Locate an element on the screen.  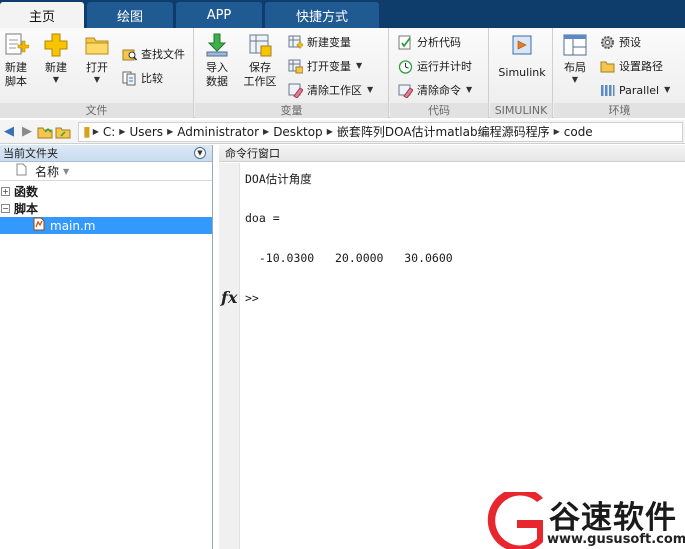
up-folder-icon is located at coordinates (45, 132).